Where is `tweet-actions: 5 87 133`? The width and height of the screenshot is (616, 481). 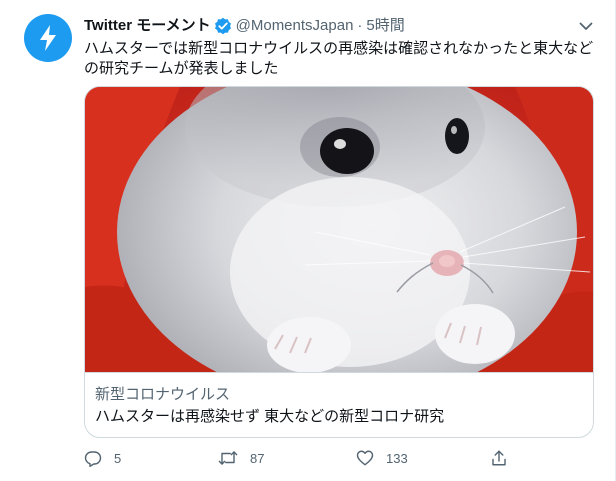 tweet-actions: 5 87 133 is located at coordinates (344, 458).